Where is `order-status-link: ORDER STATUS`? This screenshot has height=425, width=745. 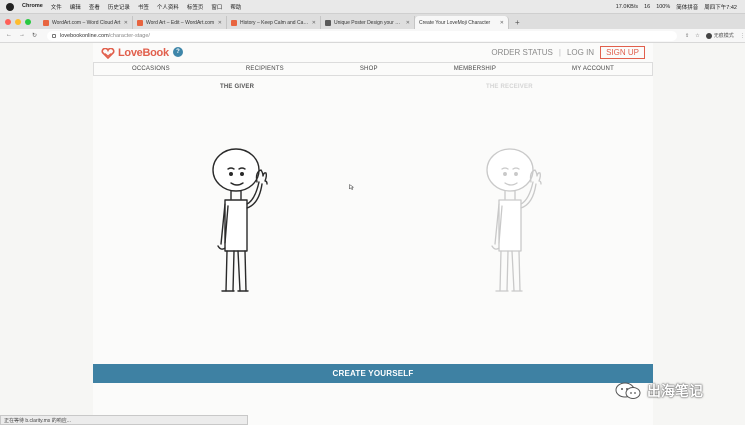
order-status-link: ORDER STATUS is located at coordinates (521, 52).